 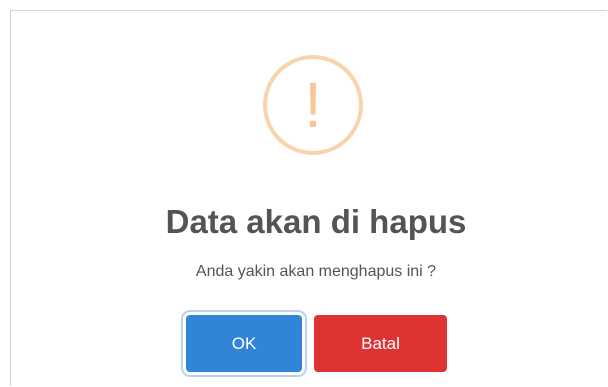 I want to click on cancel-button: Batal, so click(x=380, y=343).